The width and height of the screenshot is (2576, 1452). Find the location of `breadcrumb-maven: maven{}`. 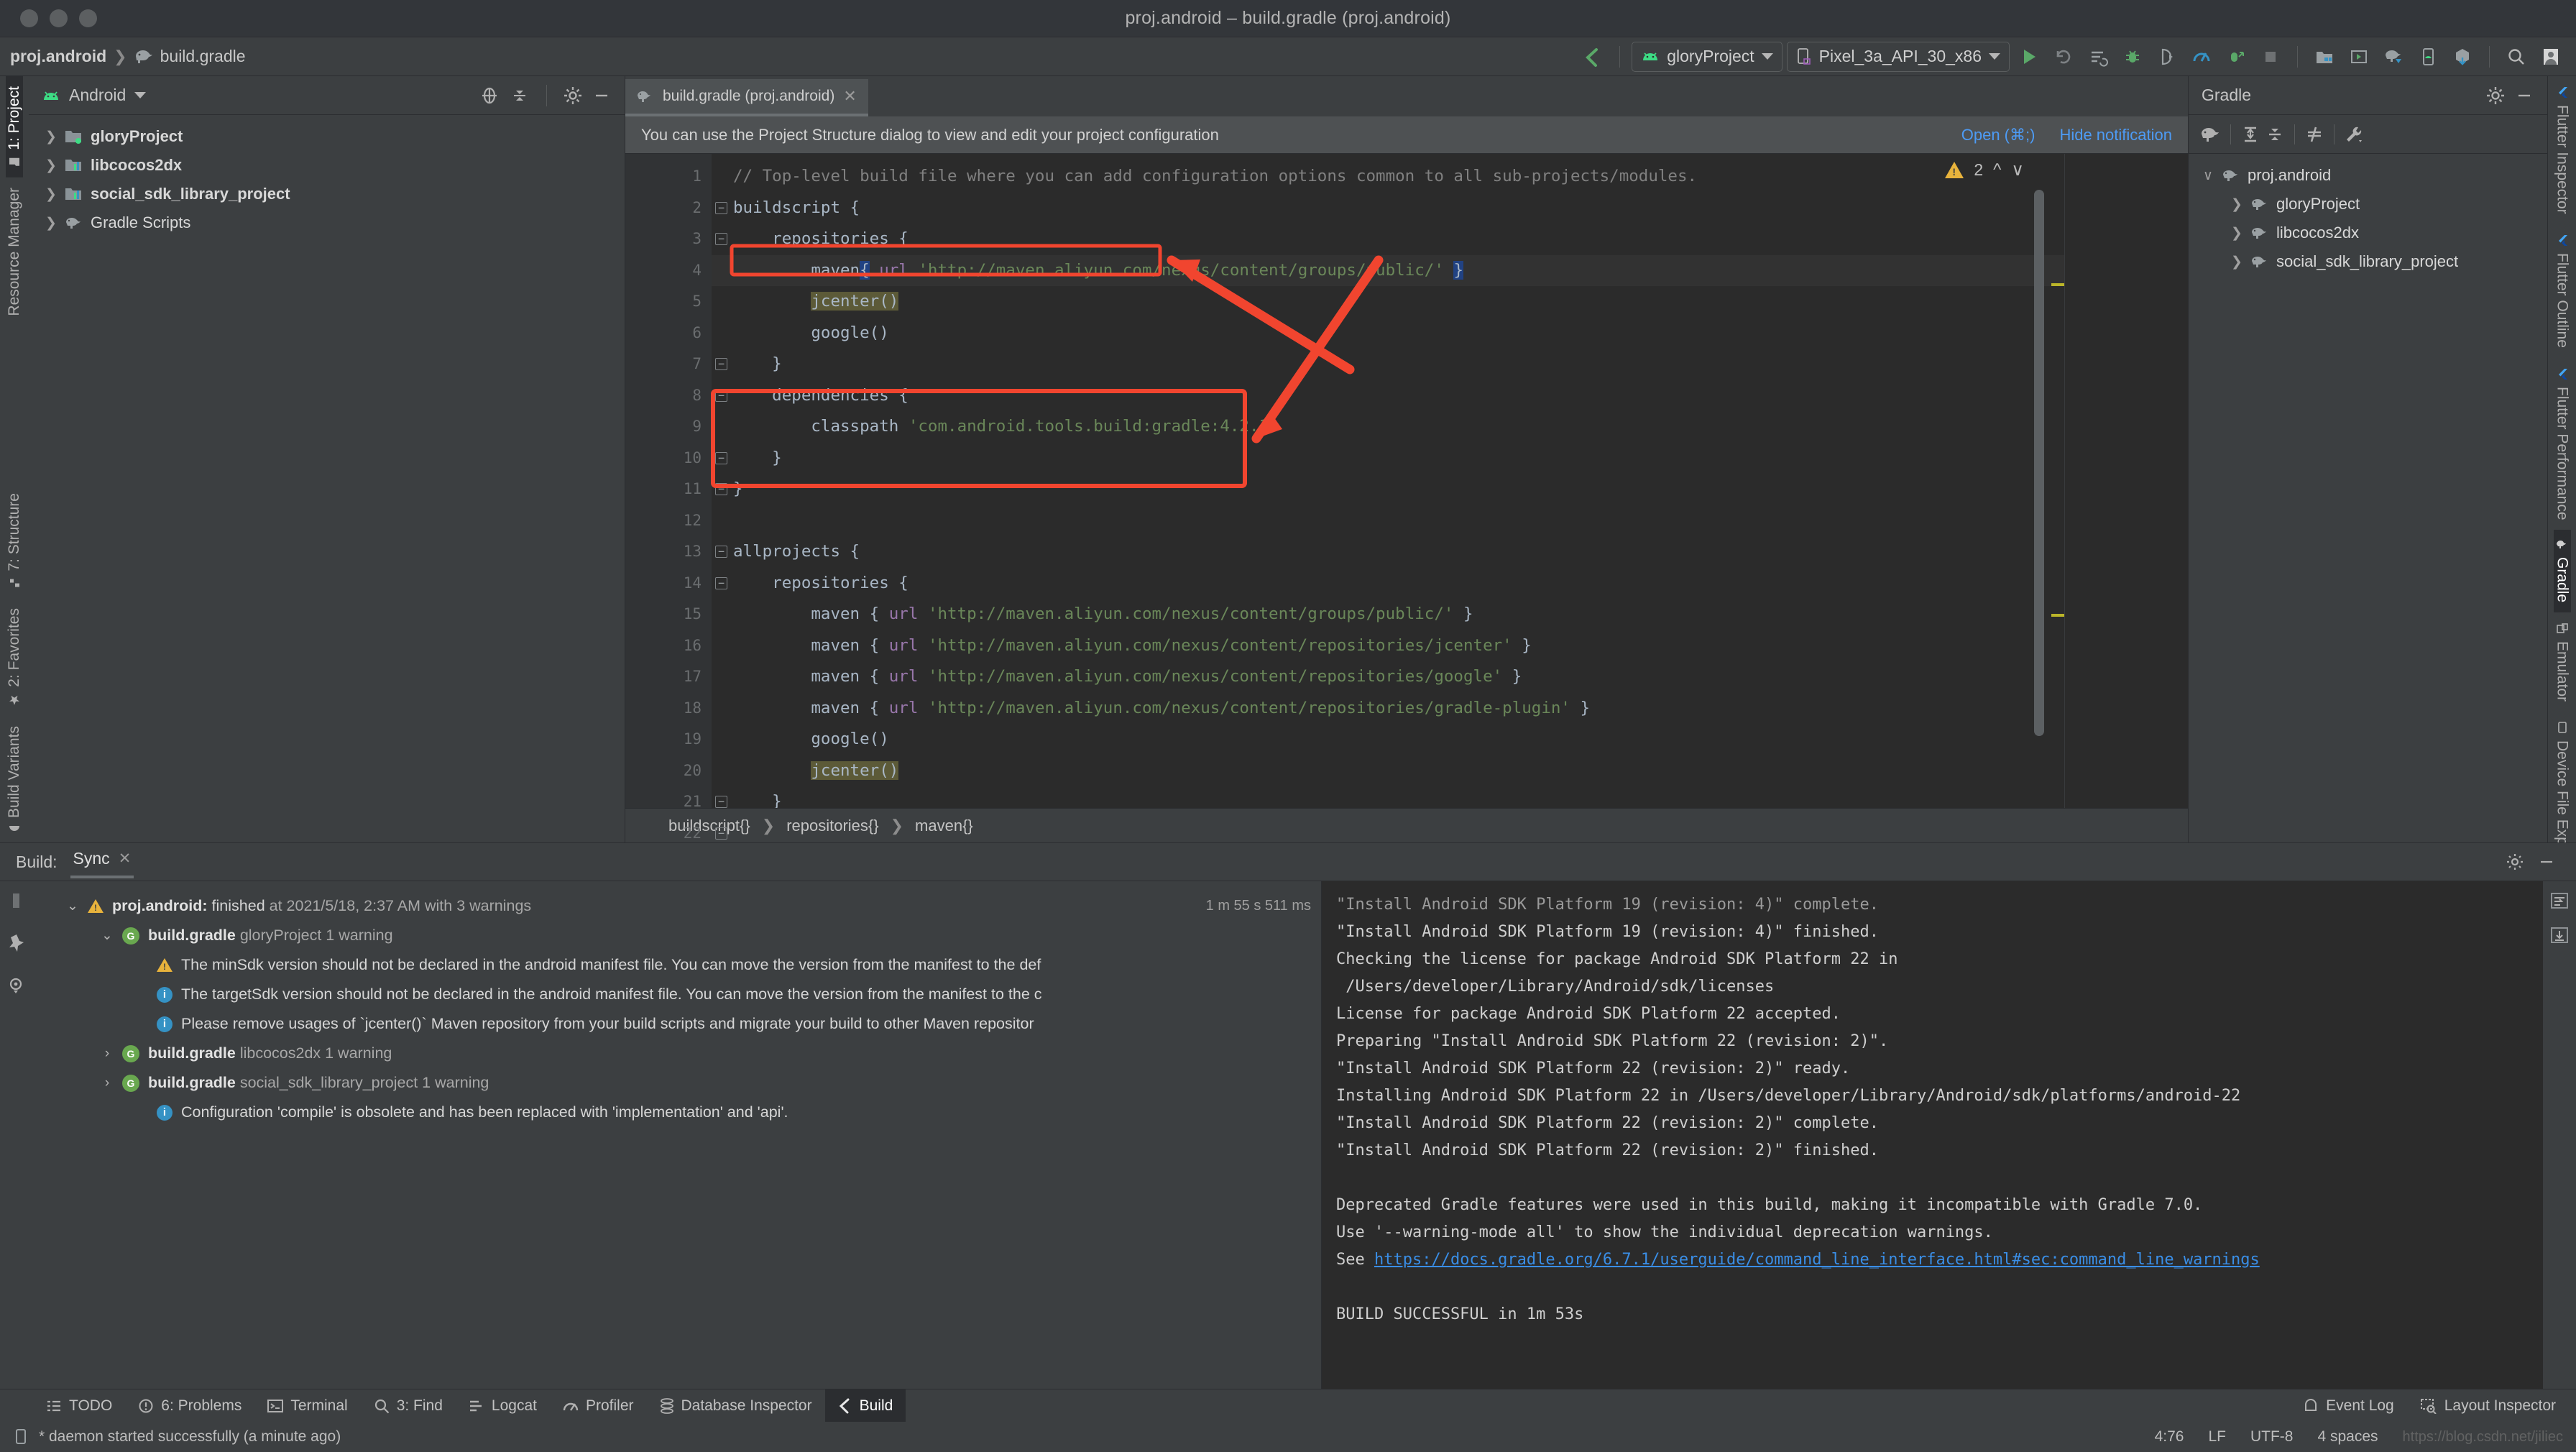

breadcrumb-maven: maven{} is located at coordinates (944, 826).